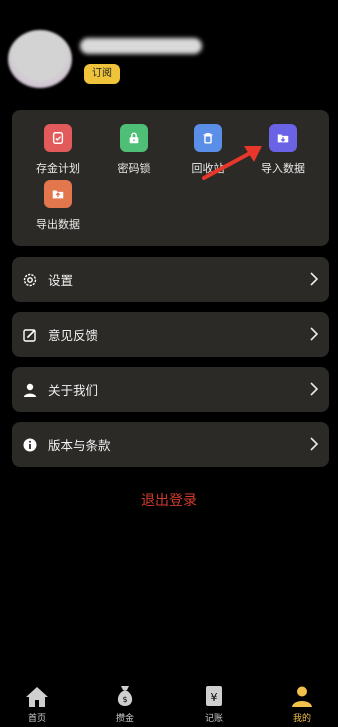 Image resolution: width=338 pixels, height=727 pixels. I want to click on ledger-icon: ¥, so click(214, 695).